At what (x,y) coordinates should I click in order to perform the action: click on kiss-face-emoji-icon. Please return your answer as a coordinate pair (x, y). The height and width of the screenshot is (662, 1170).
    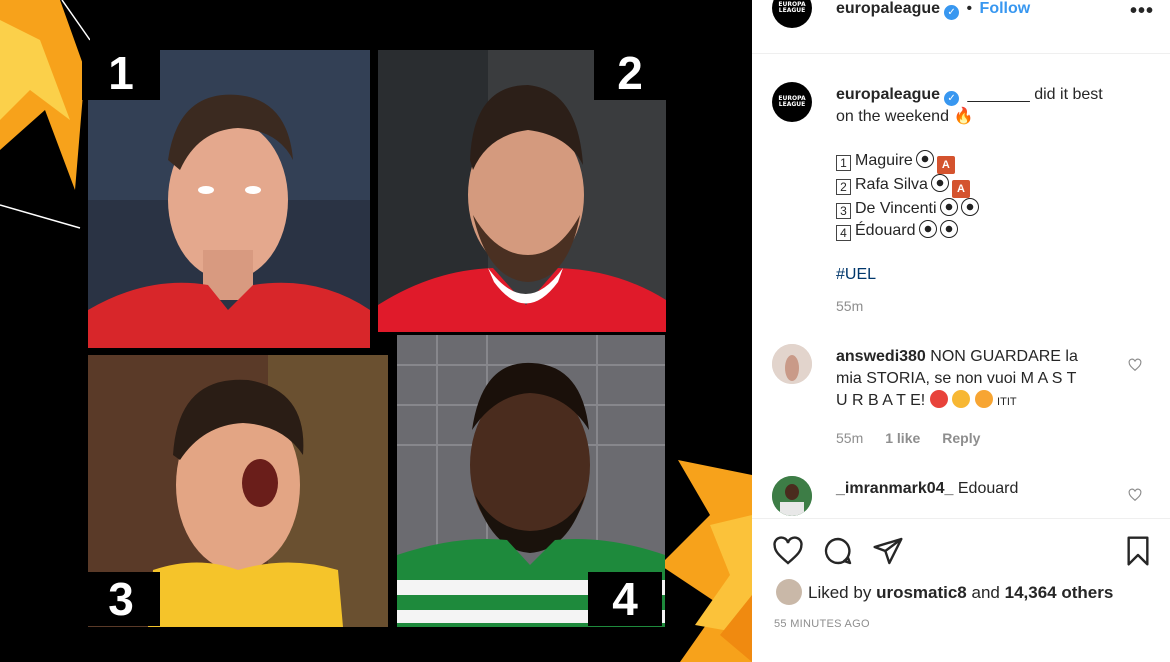
    Looking at the image, I should click on (983, 399).